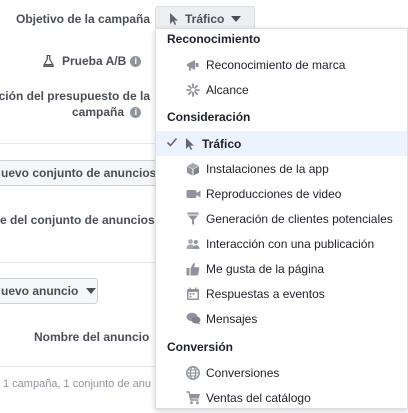 The height and width of the screenshot is (413, 408). What do you see at coordinates (193, 90) in the screenshot?
I see `asterisk-icon` at bounding box center [193, 90].